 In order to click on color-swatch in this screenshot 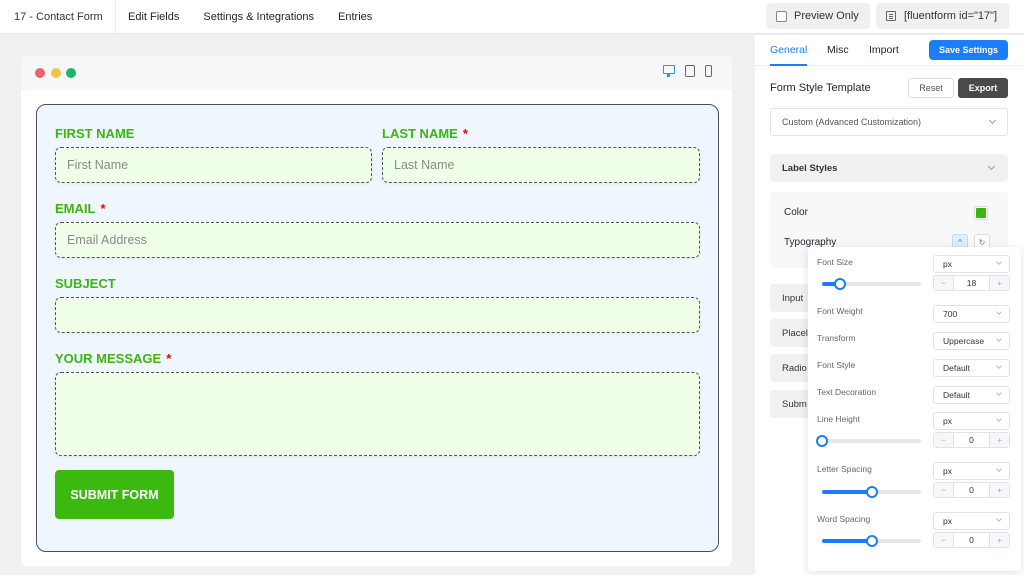, I will do `click(981, 213)`.